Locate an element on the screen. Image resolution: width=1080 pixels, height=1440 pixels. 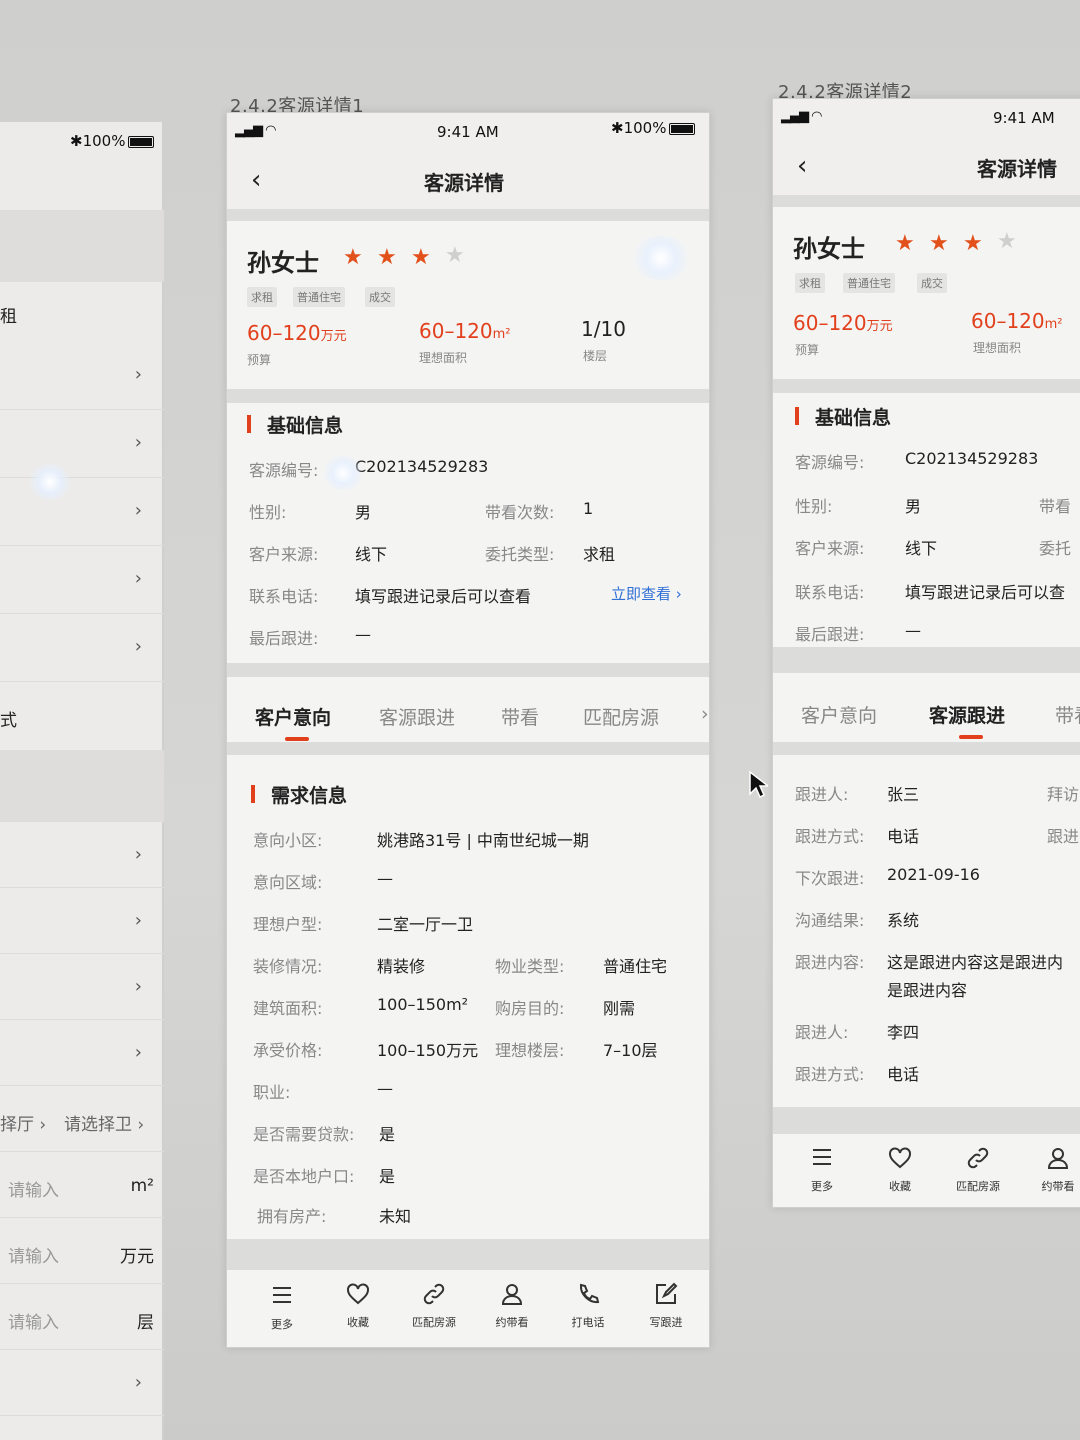
field-label: 拥有房产: is located at coordinates (292, 1216).